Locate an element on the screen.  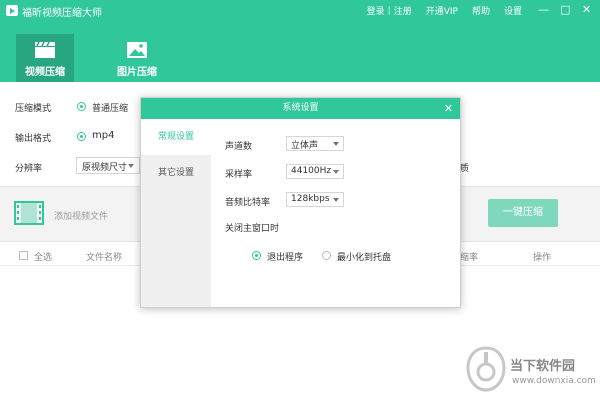
dialog-sidebar: 常规设置 其它设置 is located at coordinates (176, 213).